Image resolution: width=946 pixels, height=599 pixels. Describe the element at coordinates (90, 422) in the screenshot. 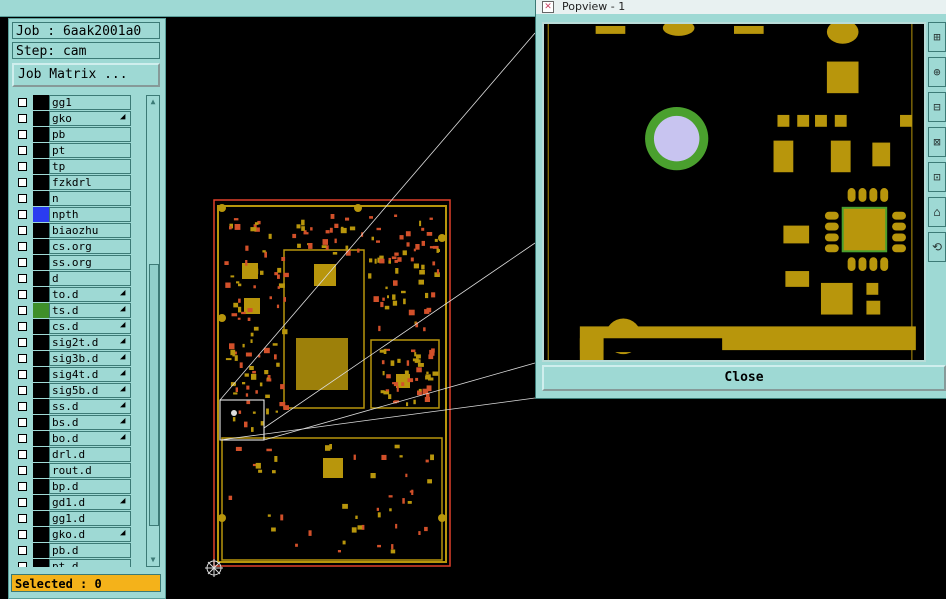

I see `layer-name: bs.d` at that location.